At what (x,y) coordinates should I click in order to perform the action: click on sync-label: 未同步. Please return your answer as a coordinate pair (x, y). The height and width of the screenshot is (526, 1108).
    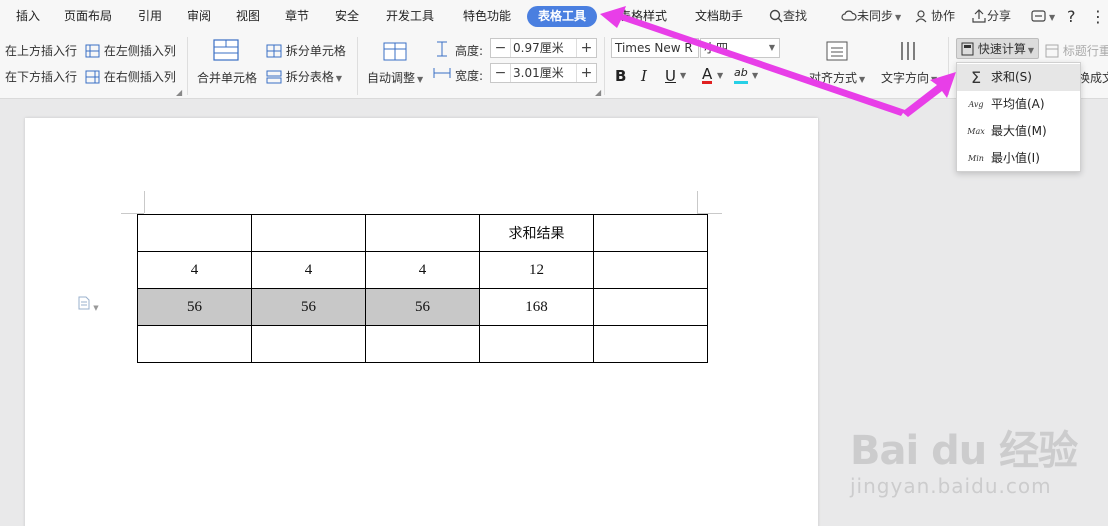
    Looking at the image, I should click on (875, 16).